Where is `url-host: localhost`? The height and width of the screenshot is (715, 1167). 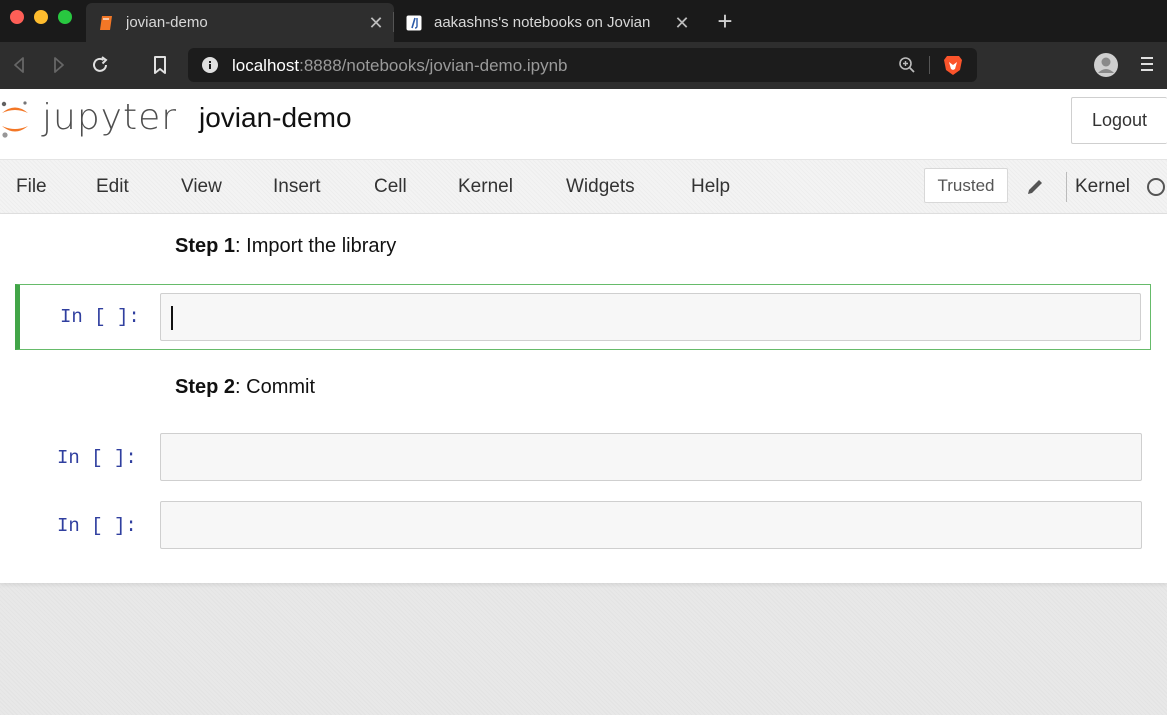
url-host: localhost is located at coordinates (266, 65).